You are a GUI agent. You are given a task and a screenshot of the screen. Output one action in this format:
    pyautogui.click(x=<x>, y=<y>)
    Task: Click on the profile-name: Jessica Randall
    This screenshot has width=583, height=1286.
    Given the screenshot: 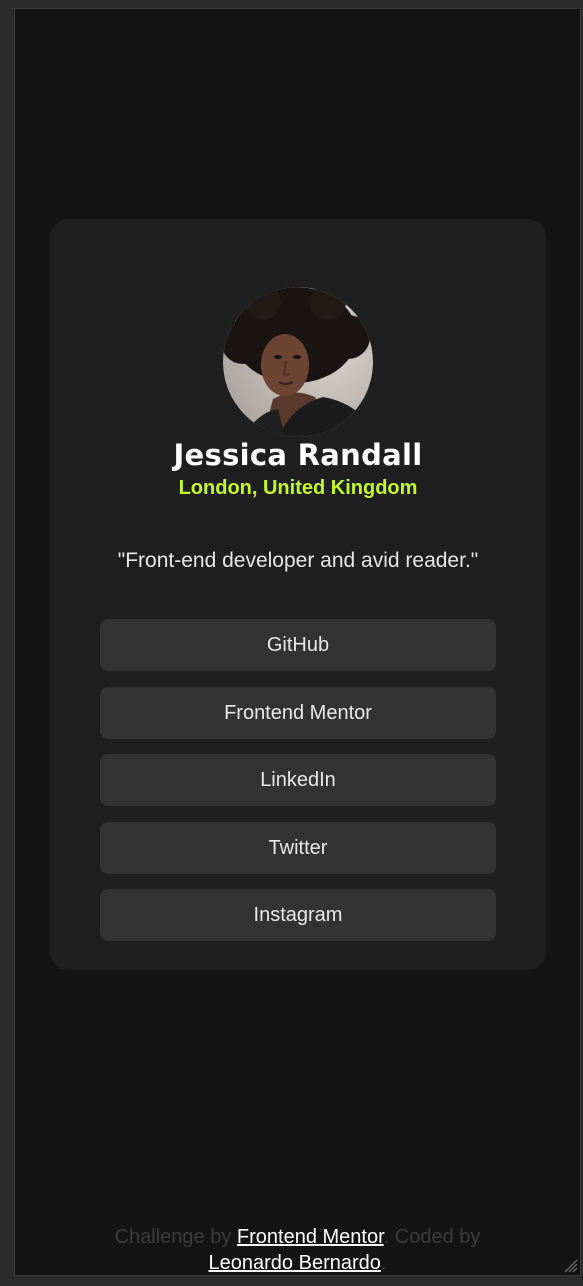 What is the action you would take?
    pyautogui.click(x=298, y=455)
    